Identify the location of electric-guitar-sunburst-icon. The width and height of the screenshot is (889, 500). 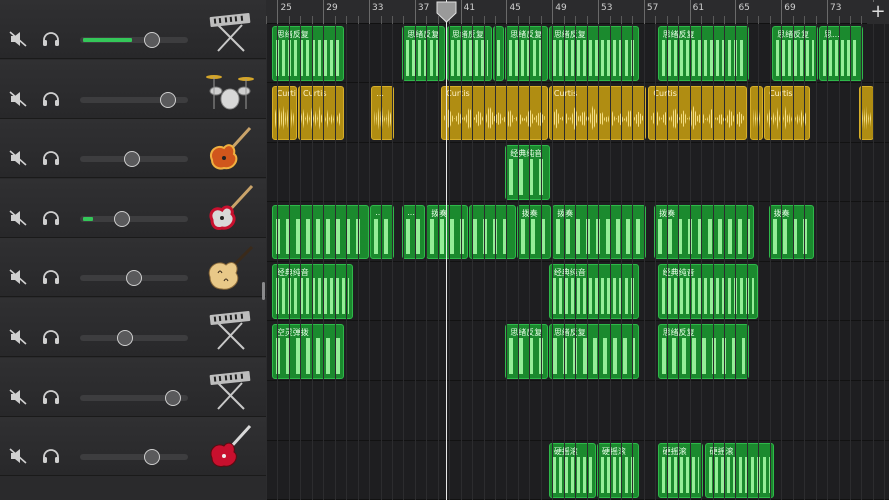
(230, 148).